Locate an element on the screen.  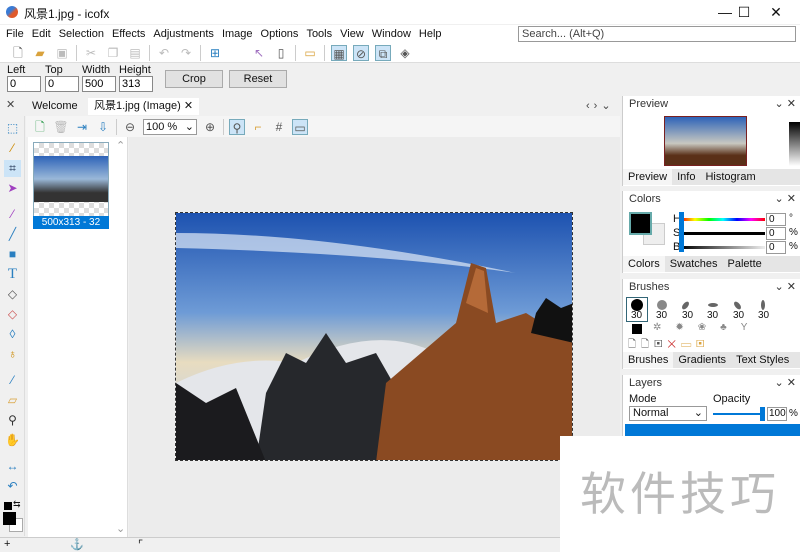
crop-tool-icon: ⌗ is located at coordinates (12, 168).